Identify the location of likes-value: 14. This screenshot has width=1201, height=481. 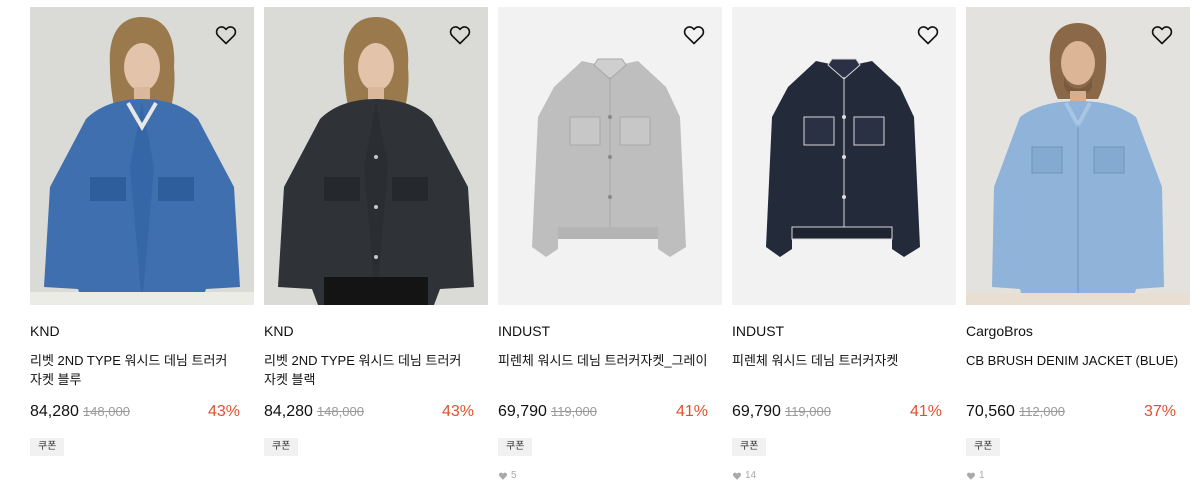
(751, 475).